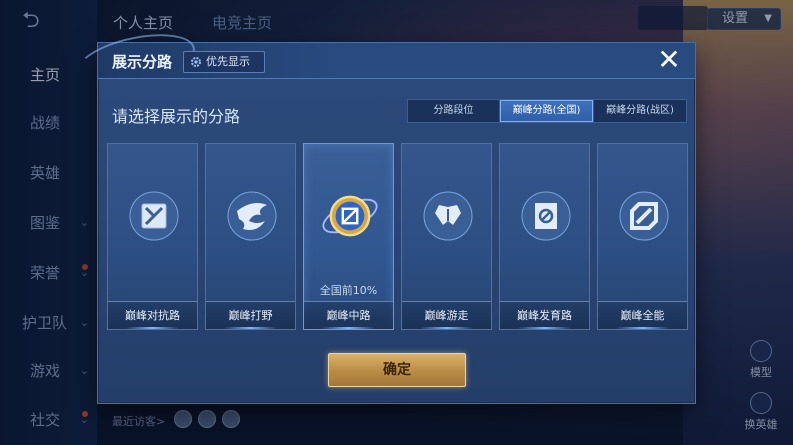 This screenshot has height=445, width=793. What do you see at coordinates (154, 216) in the screenshot?
I see `clash-lane-icon` at bounding box center [154, 216].